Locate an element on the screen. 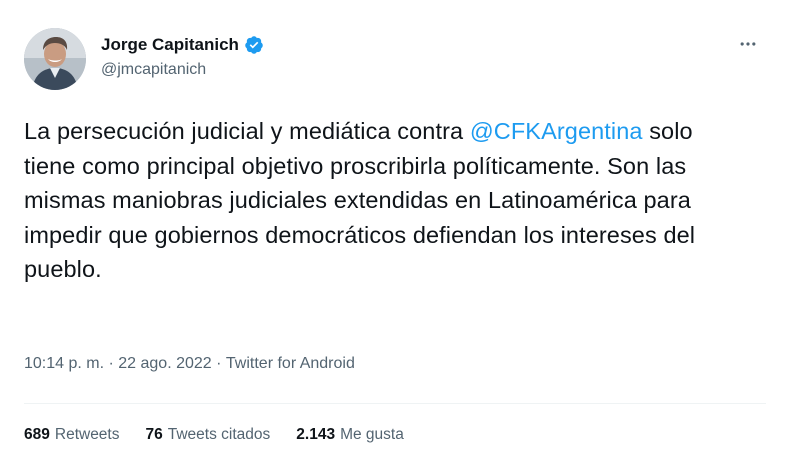 Image resolution: width=790 pixels, height=464 pixels. tweet-source: Twitter for Android is located at coordinates (290, 364).